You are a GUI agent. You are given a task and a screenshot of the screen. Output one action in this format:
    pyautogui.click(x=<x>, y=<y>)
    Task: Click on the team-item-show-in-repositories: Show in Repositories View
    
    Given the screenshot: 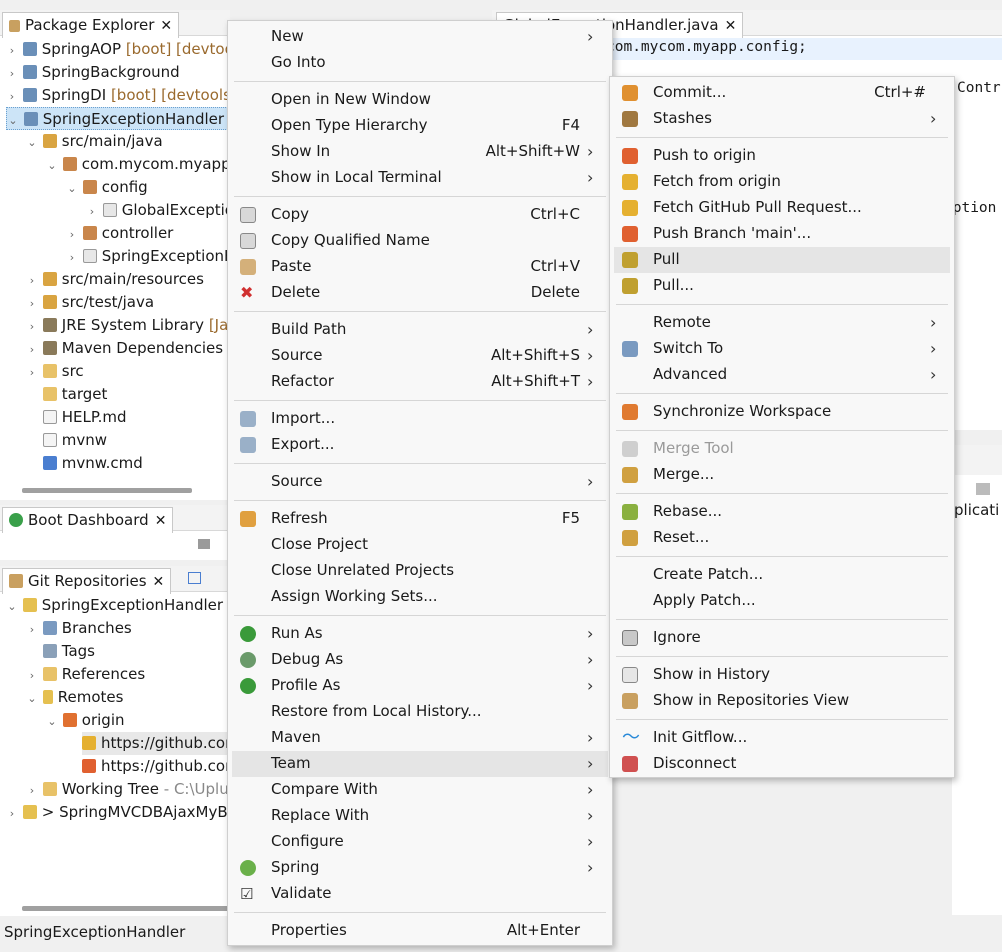 What is the action you would take?
    pyautogui.click(x=782, y=701)
    